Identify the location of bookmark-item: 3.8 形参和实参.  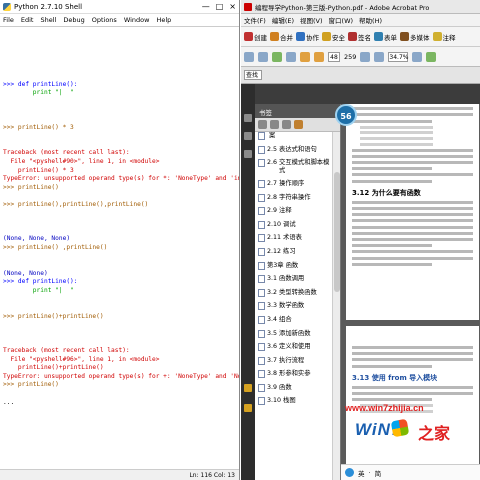
(295, 374).